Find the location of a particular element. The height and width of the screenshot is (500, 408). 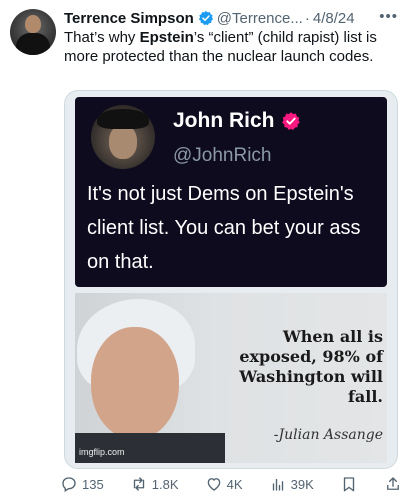

quoted-avatar-hat is located at coordinates (123, 119).